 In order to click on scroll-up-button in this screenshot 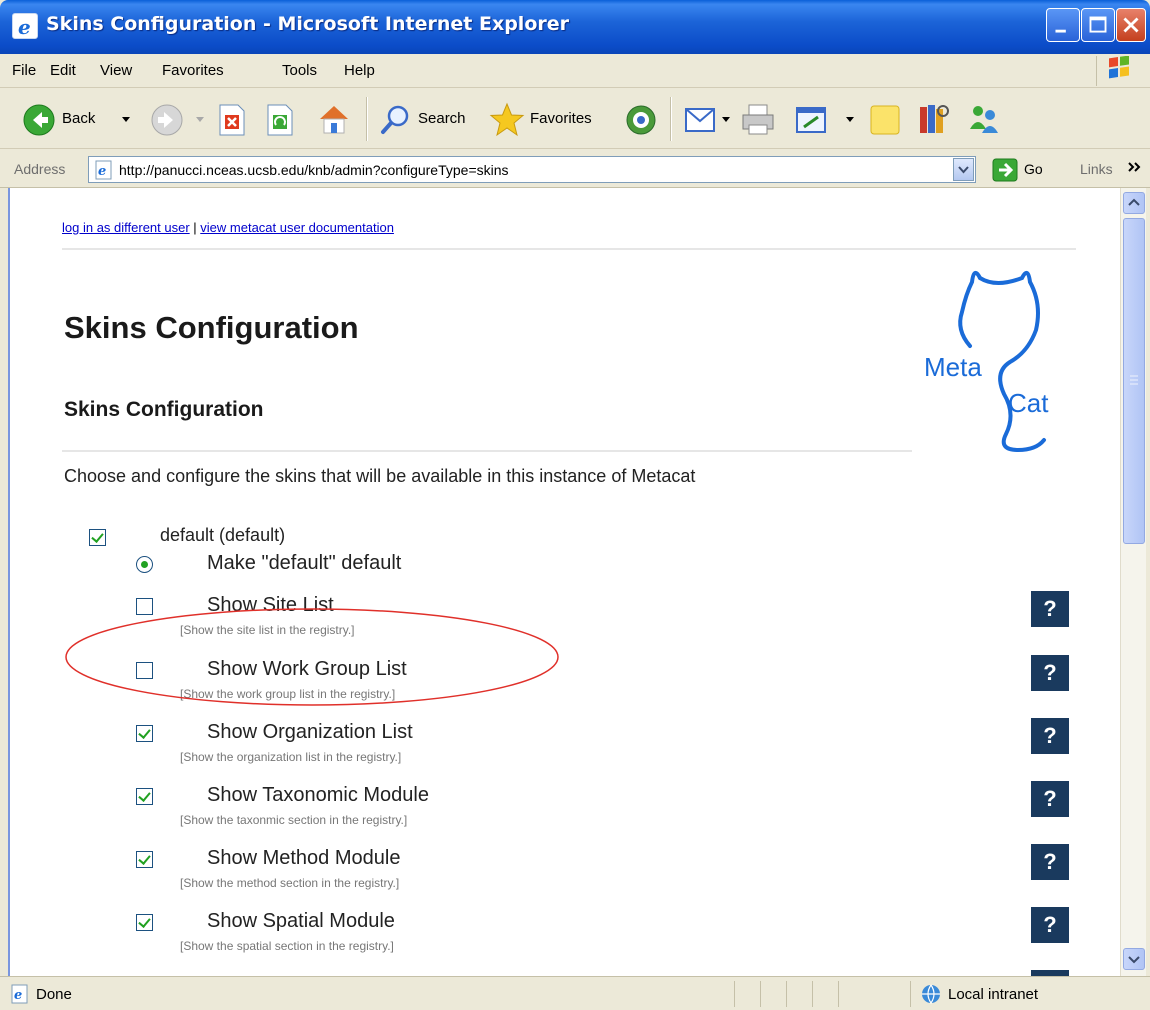, I will do `click(1134, 203)`.